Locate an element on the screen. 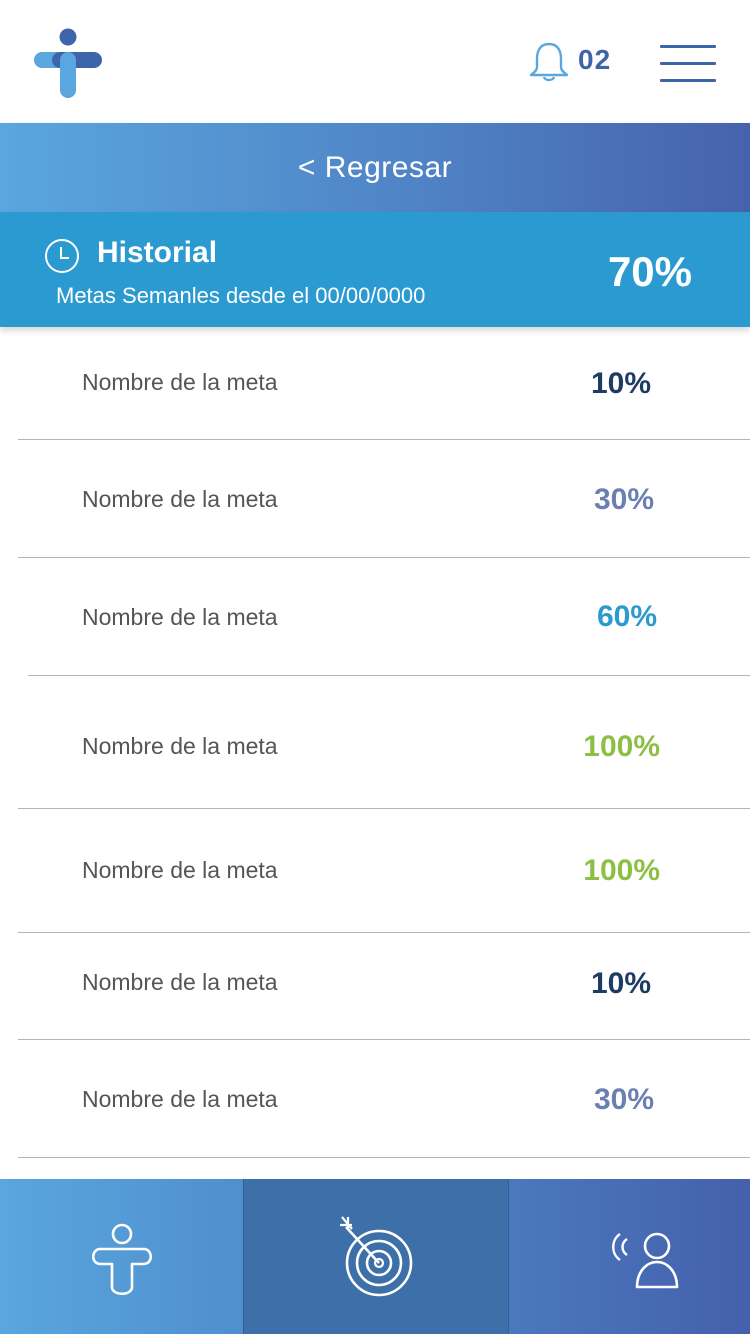 This screenshot has width=750, height=1334. back-button: < Regresar is located at coordinates (375, 168).